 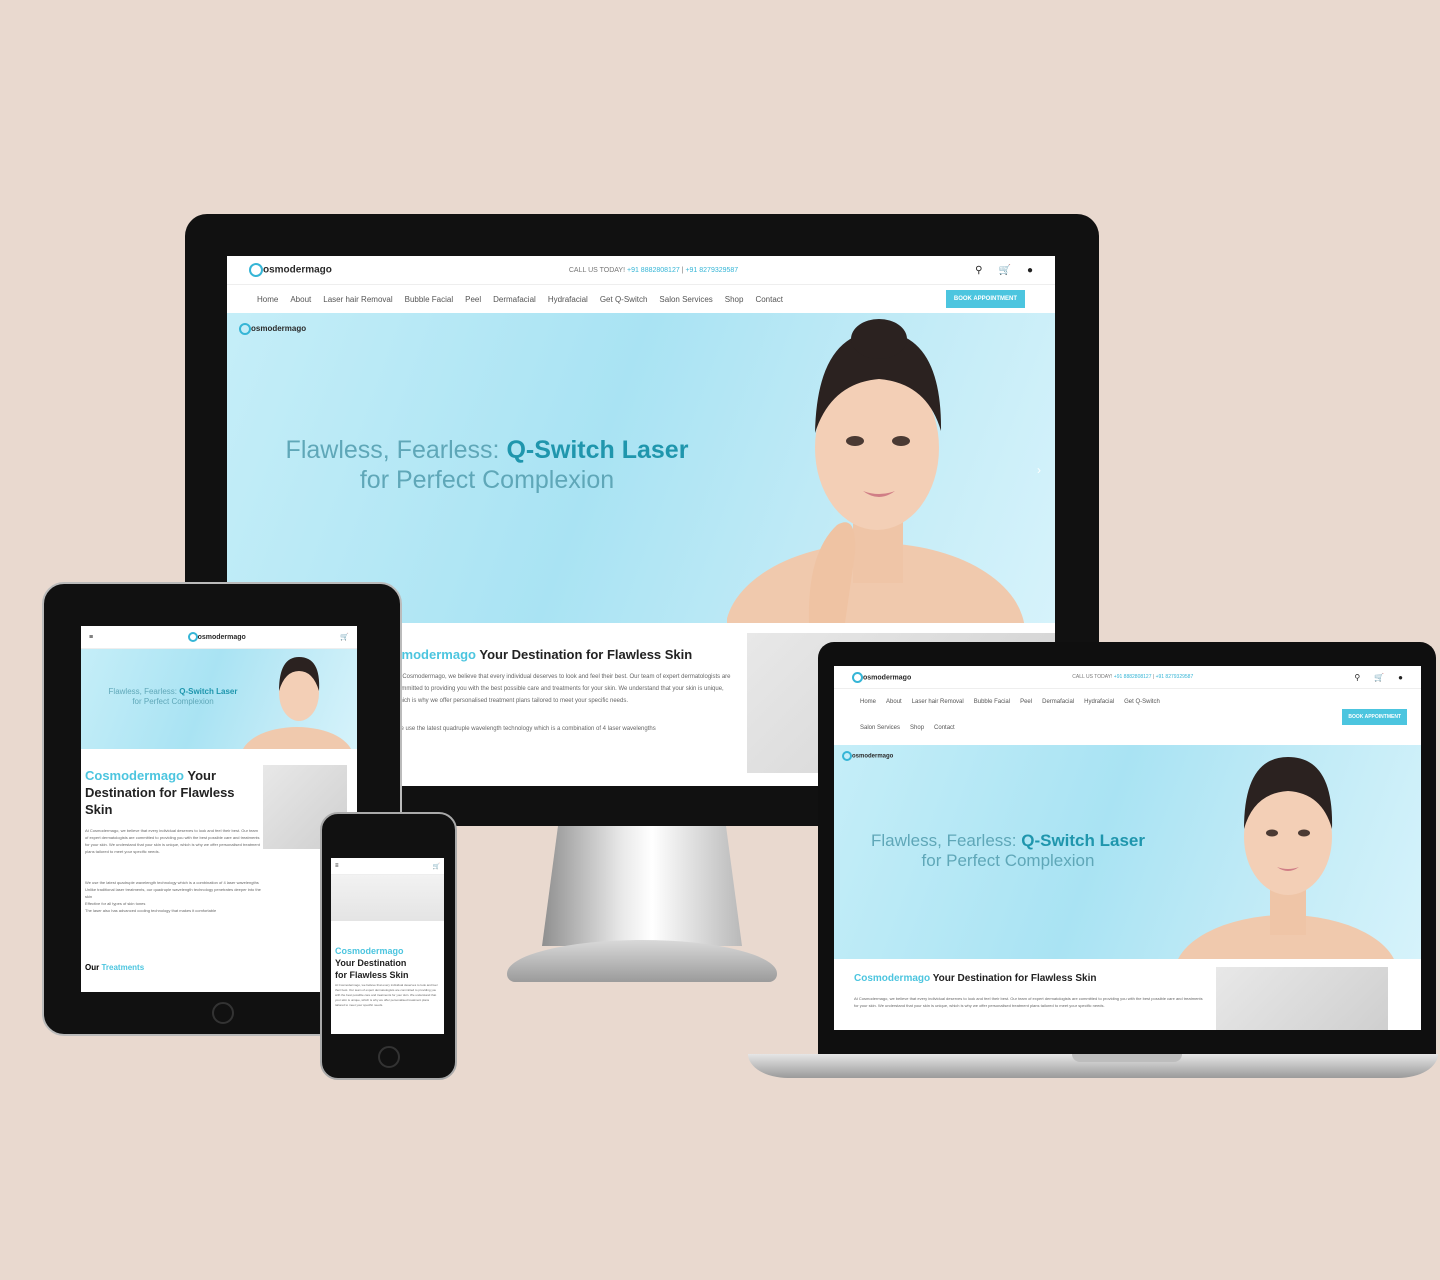 What do you see at coordinates (1302, 998) in the screenshot?
I see `laptop-clinic-photo` at bounding box center [1302, 998].